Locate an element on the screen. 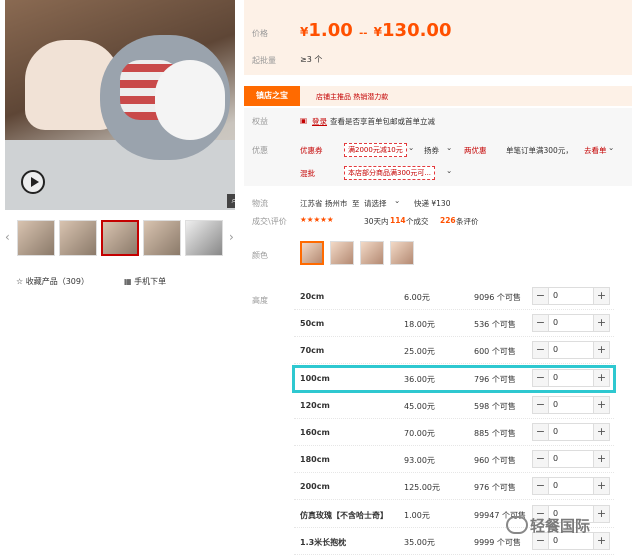 Image resolution: width=640 pixels, height=555 pixels. mix-text: 单笔订单满300元， is located at coordinates (539, 150).